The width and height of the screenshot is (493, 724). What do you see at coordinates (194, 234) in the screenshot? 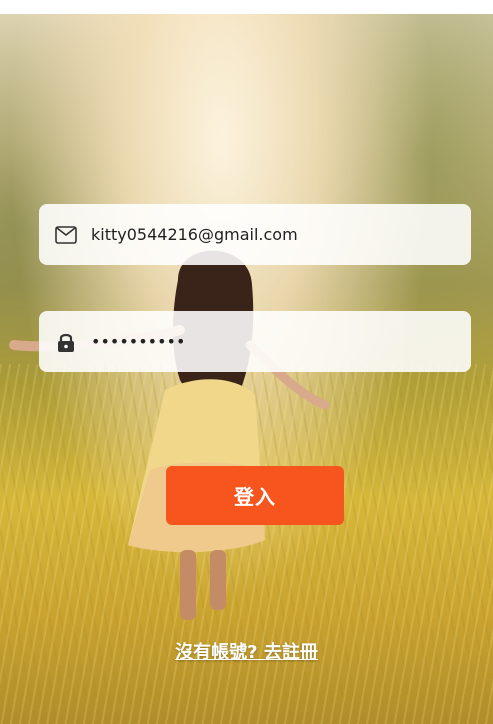
I see `email-value: kitty0544216@gmail.com` at bounding box center [194, 234].